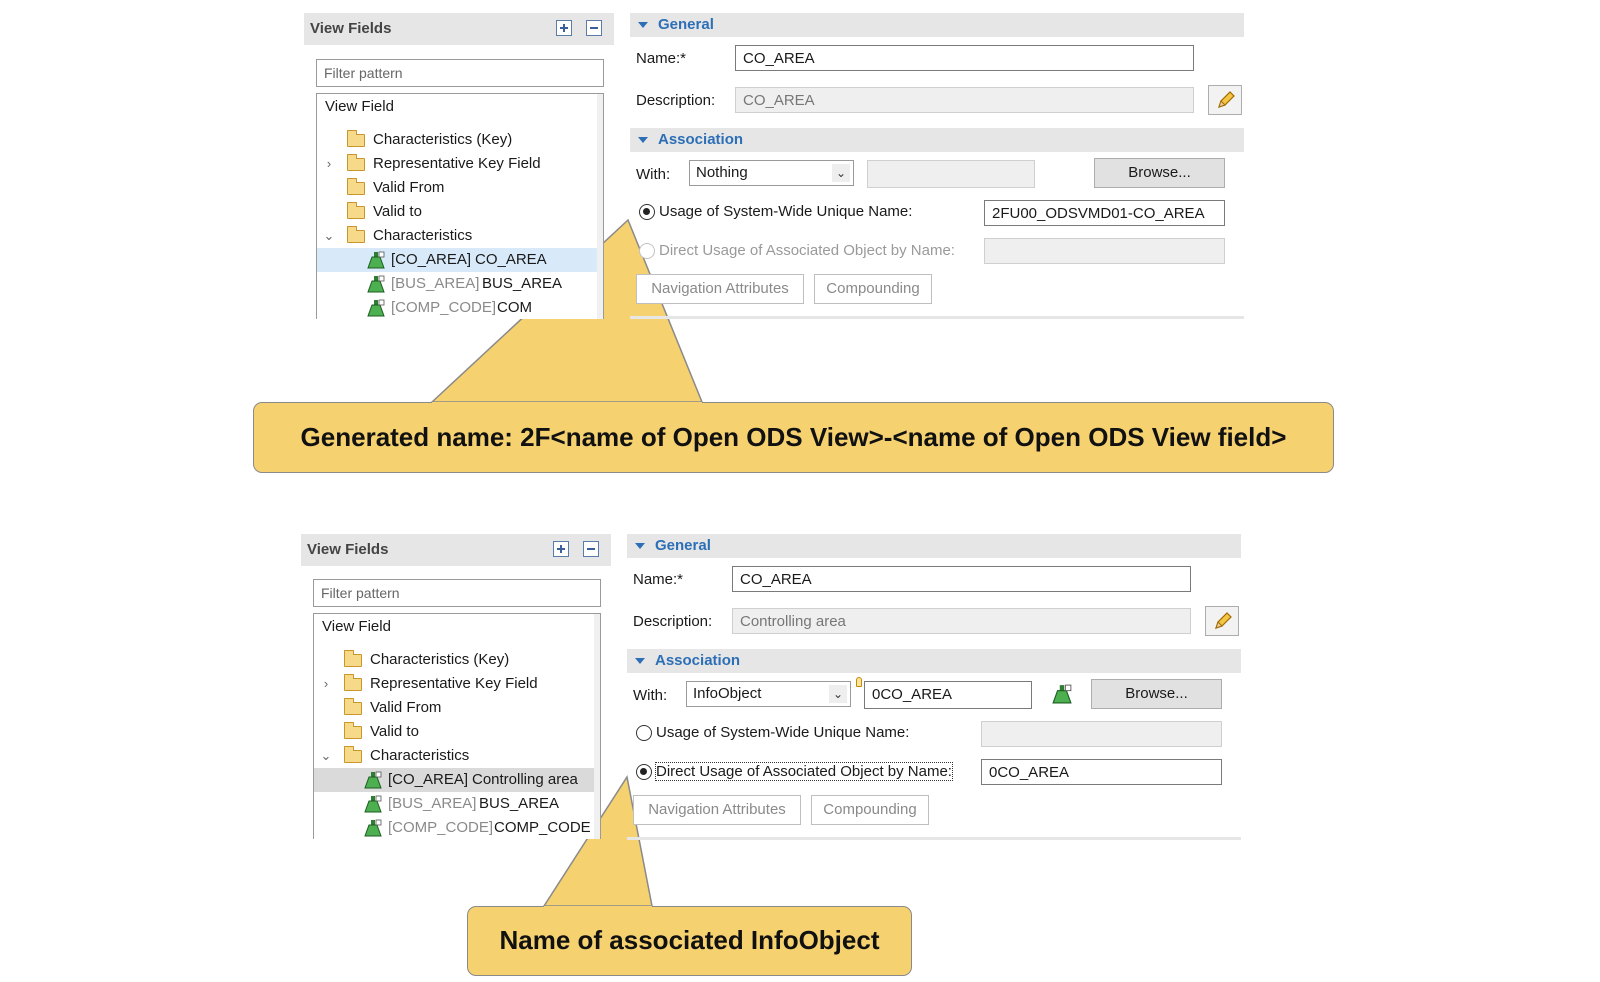 The width and height of the screenshot is (1600, 982). I want to click on with-select: InfoObject ⌄, so click(768, 694).